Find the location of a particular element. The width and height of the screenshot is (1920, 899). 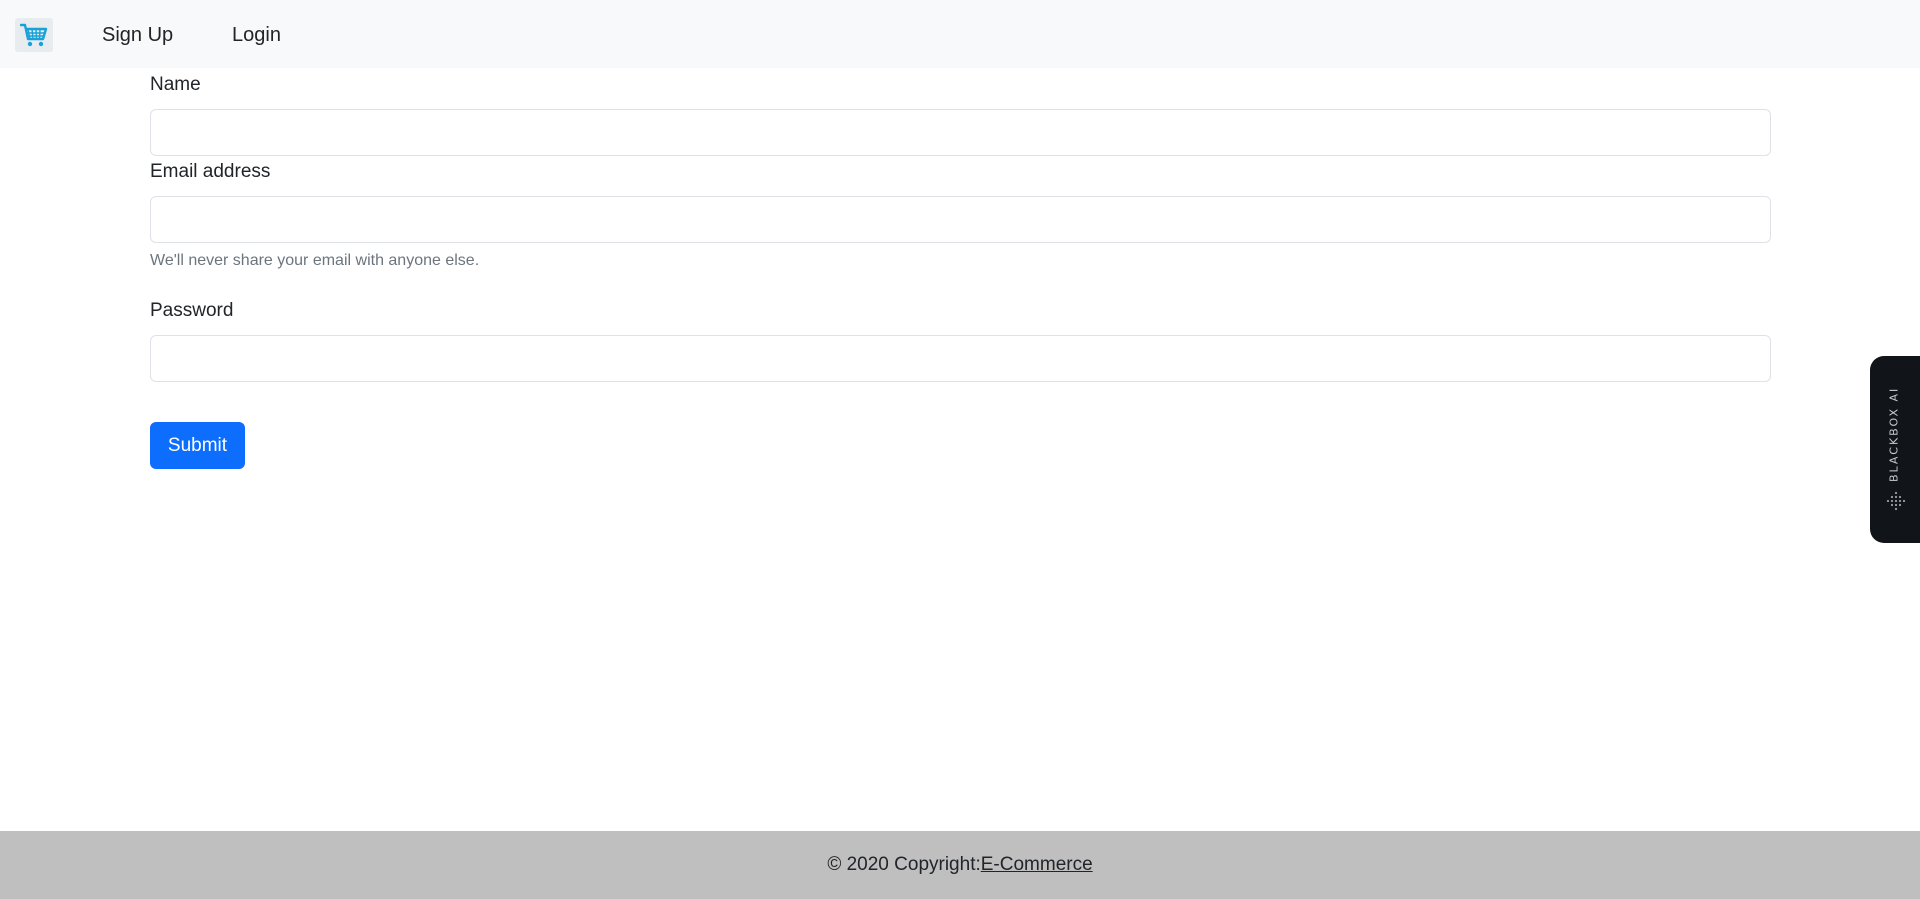

brand-logo is located at coordinates (34, 35).